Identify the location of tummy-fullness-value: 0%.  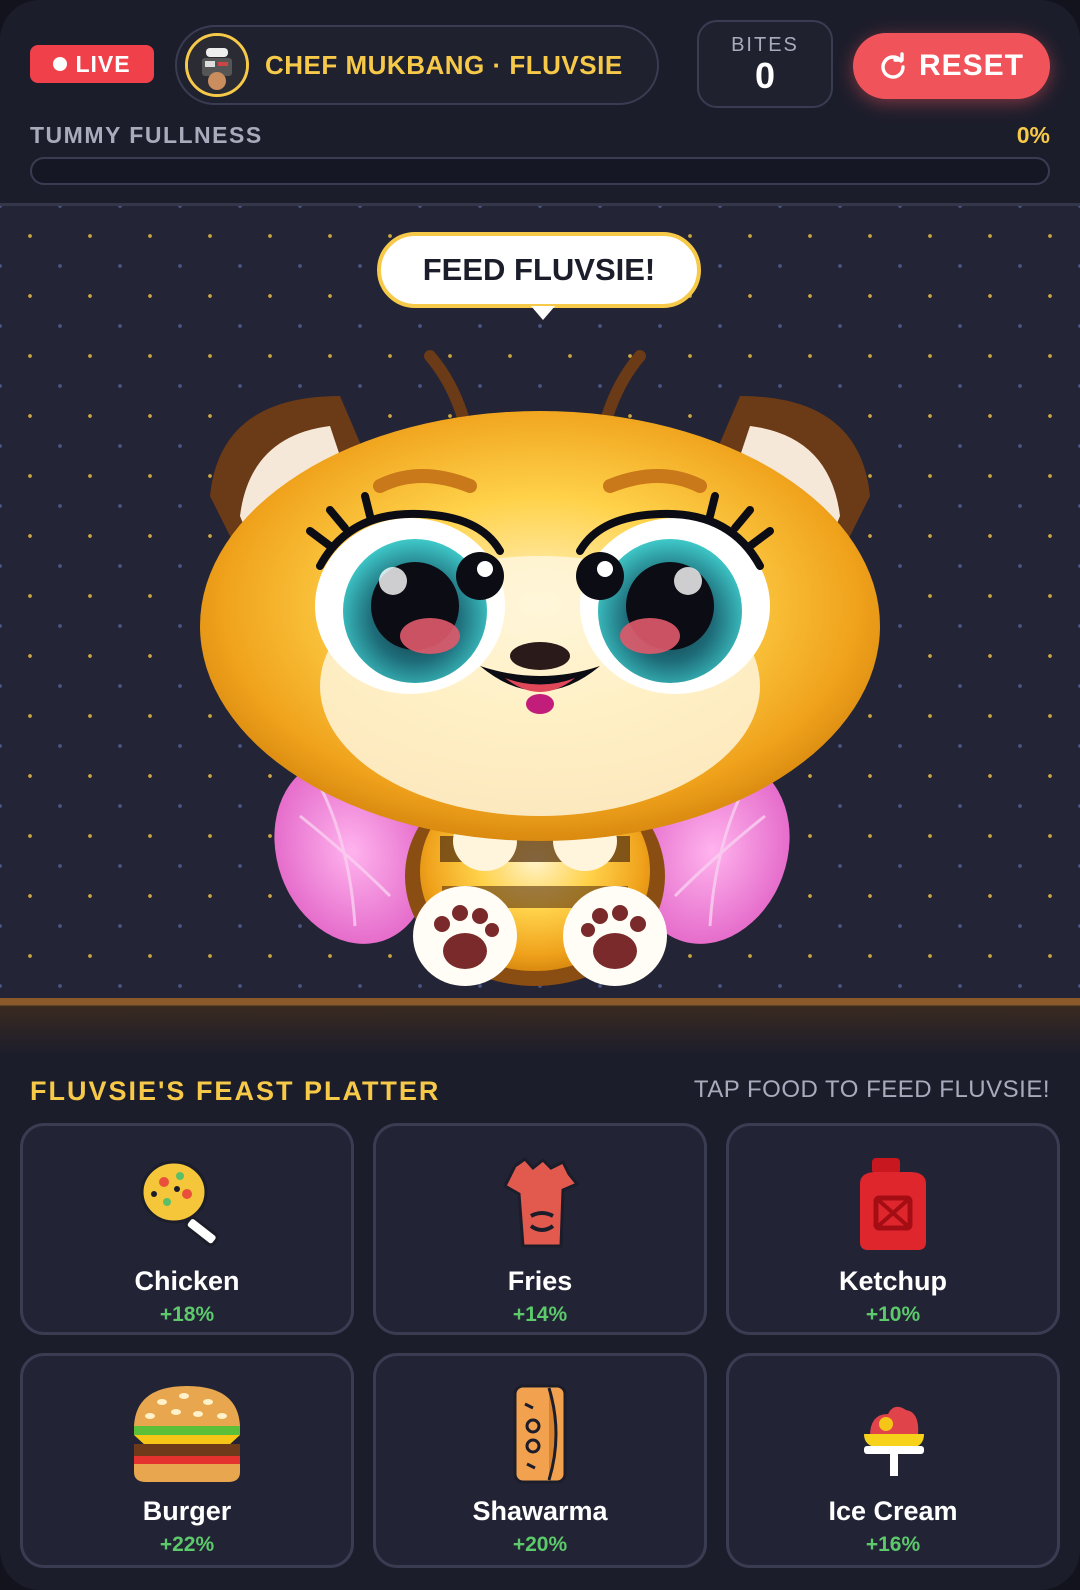
(1033, 135).